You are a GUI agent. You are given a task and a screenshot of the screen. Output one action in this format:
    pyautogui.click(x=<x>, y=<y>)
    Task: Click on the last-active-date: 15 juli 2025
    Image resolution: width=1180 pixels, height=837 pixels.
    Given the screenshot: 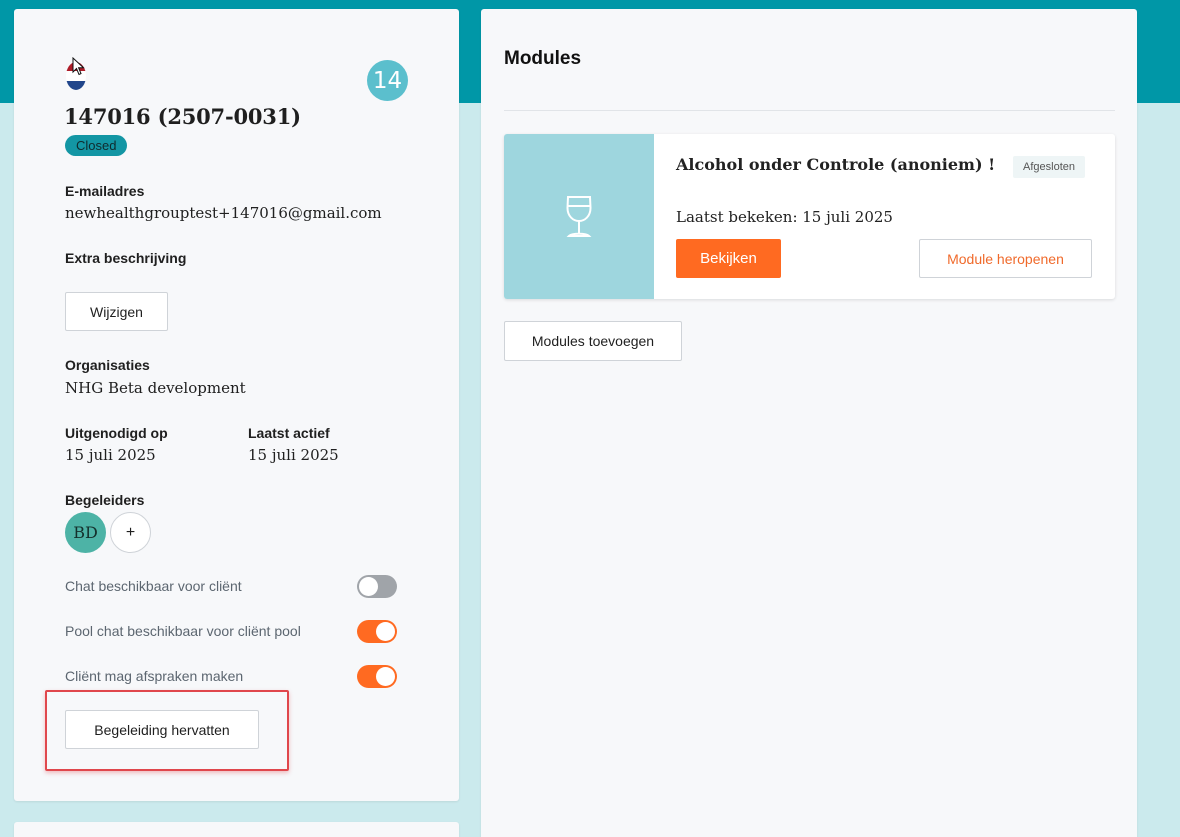 What is the action you would take?
    pyautogui.click(x=293, y=455)
    